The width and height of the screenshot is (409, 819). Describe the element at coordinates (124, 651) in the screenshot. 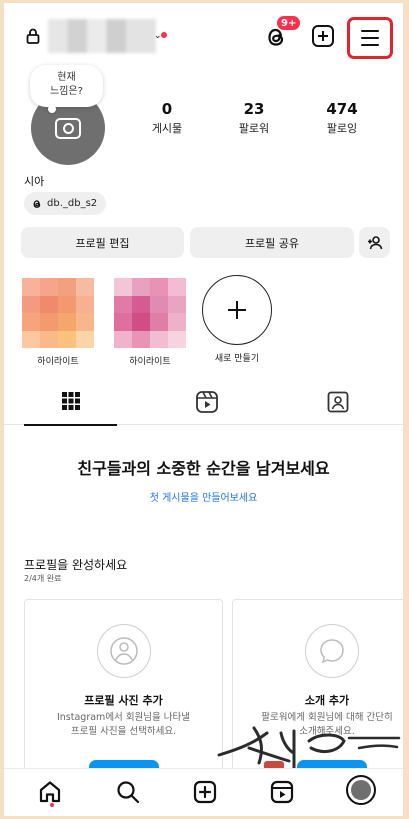

I see `profile-photo-icon` at that location.